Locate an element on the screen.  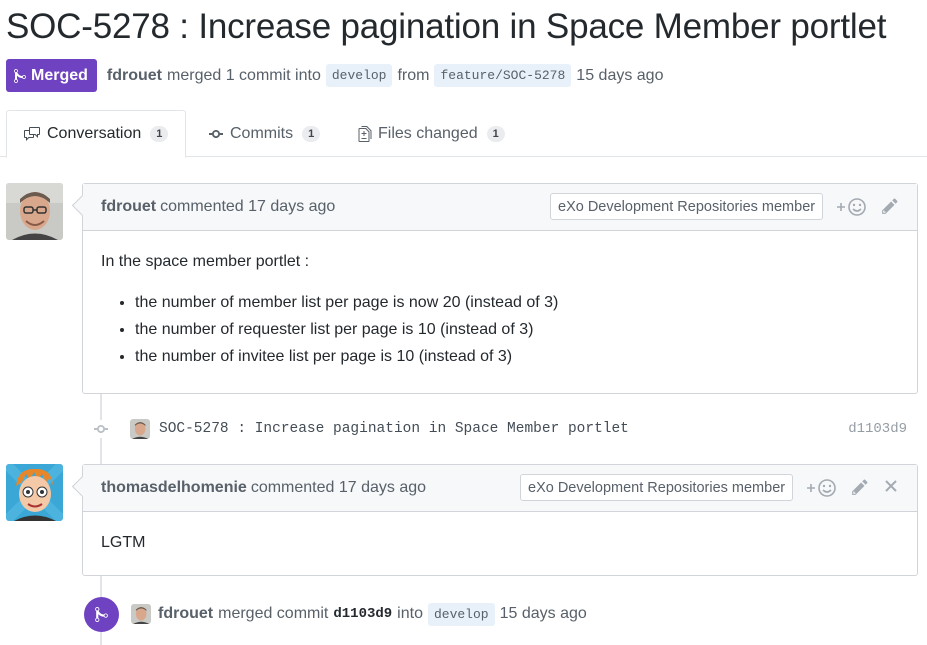
comment-discussion-icon is located at coordinates (32, 134).